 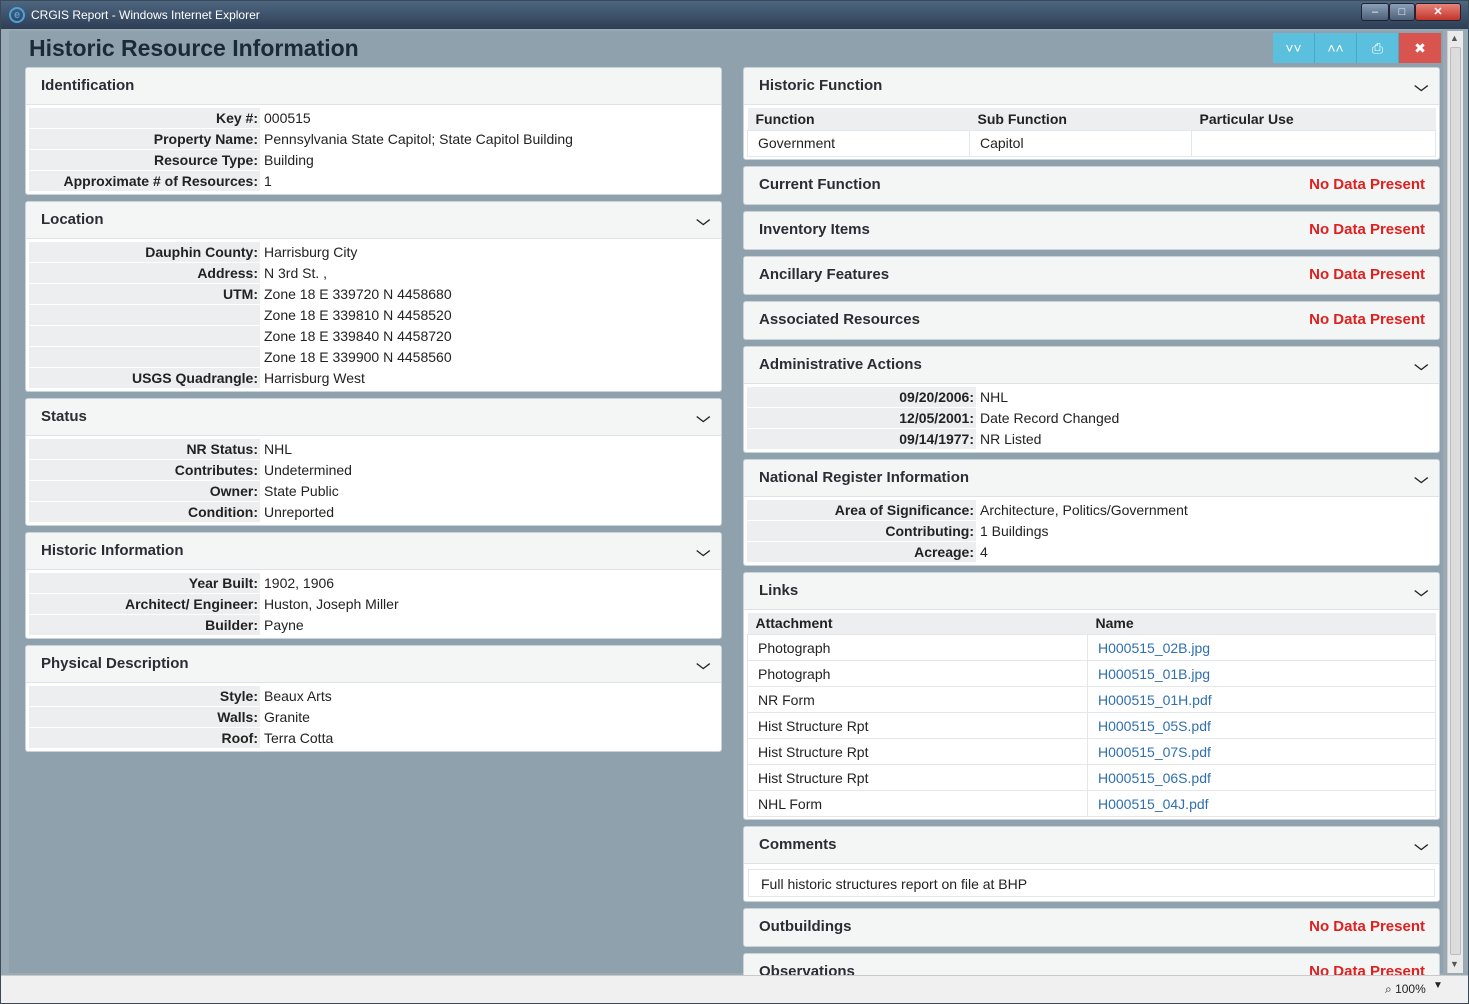 What do you see at coordinates (1402, 12) in the screenshot?
I see `maximize-button: □` at bounding box center [1402, 12].